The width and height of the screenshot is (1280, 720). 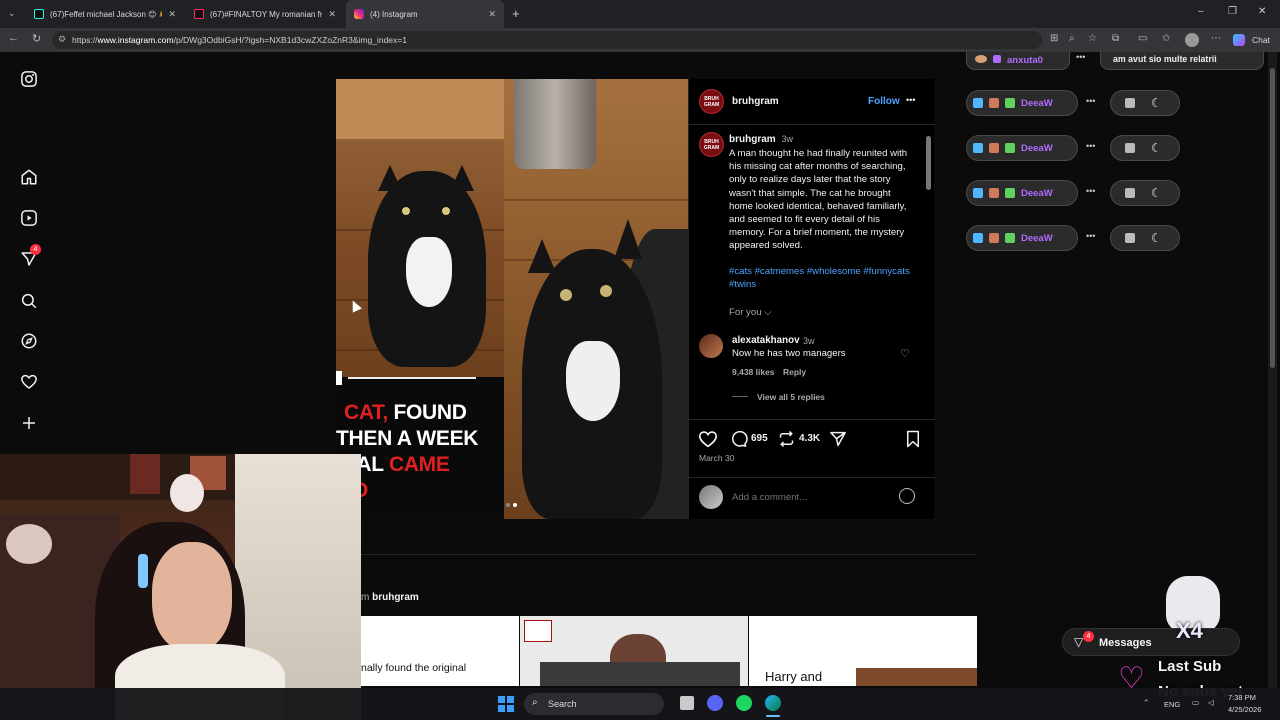 What do you see at coordinates (791, 397) in the screenshot?
I see `view-replies-button: View all 5 replies` at bounding box center [791, 397].